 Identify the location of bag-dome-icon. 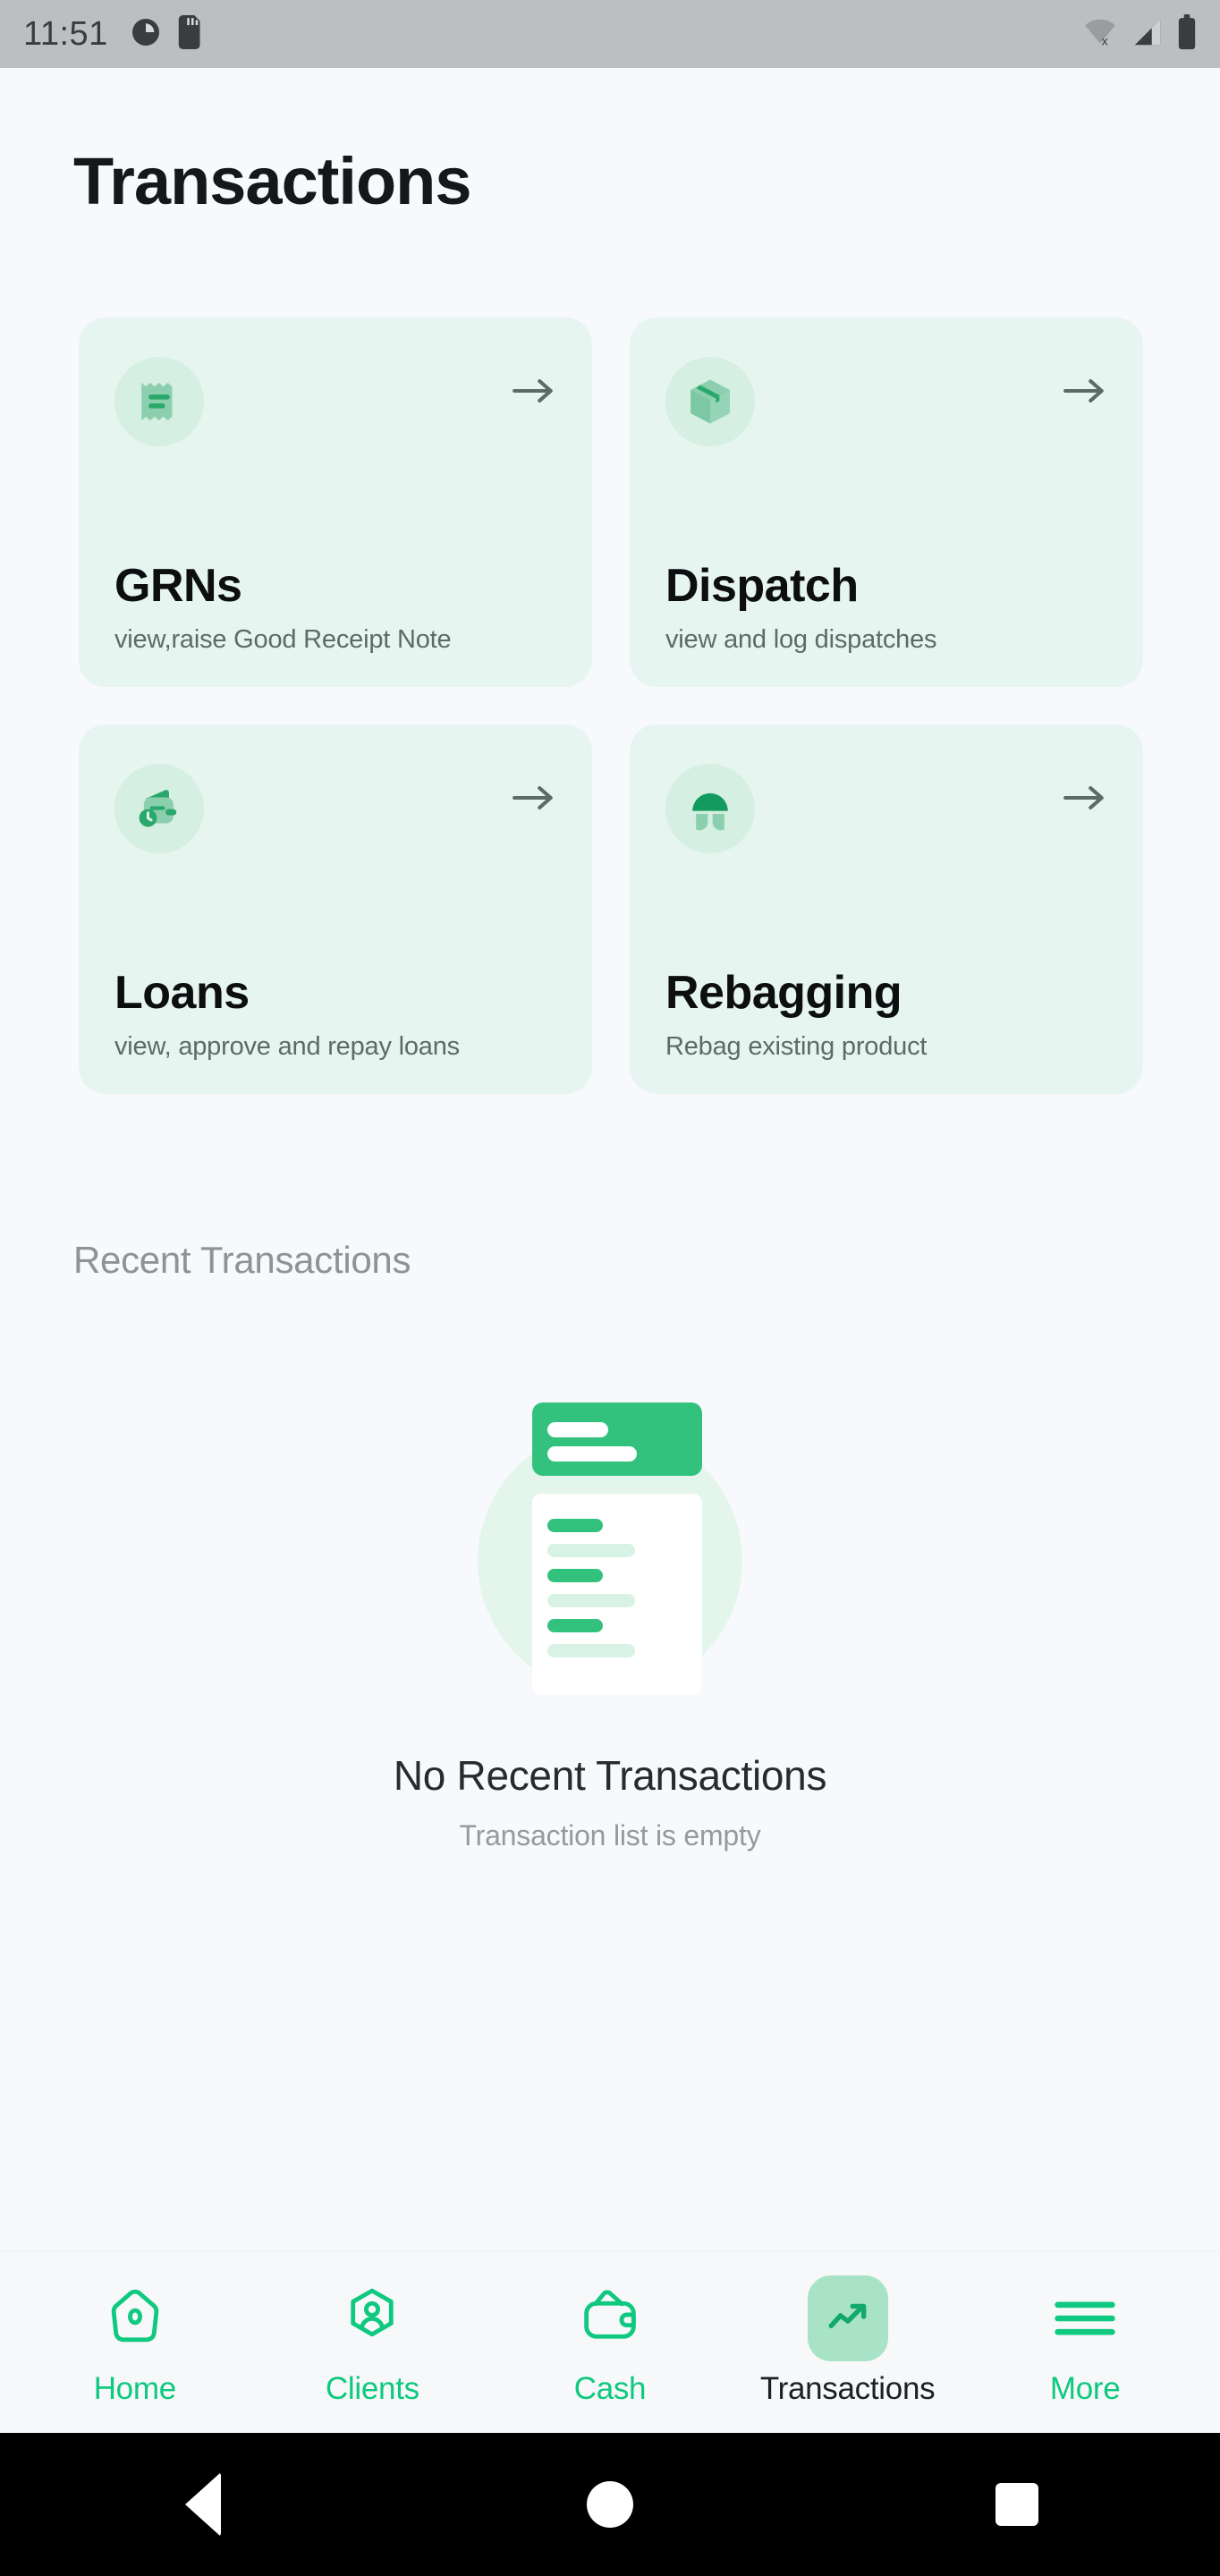
(710, 808).